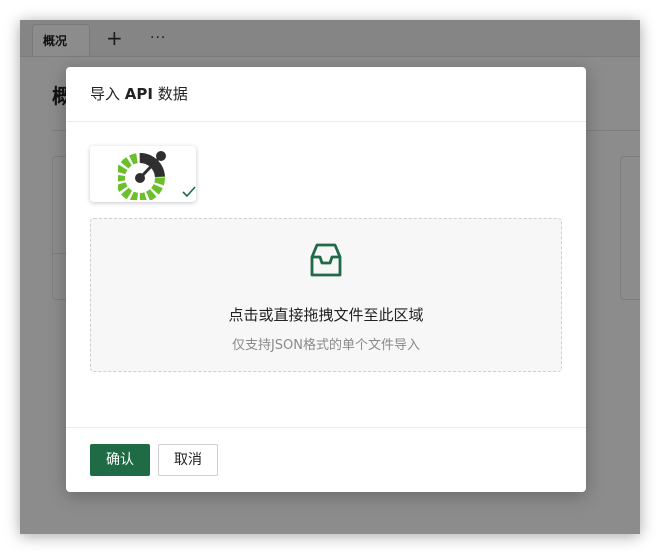 Image resolution: width=660 pixels, height=554 pixels. What do you see at coordinates (189, 192) in the screenshot?
I see `check-icon` at bounding box center [189, 192].